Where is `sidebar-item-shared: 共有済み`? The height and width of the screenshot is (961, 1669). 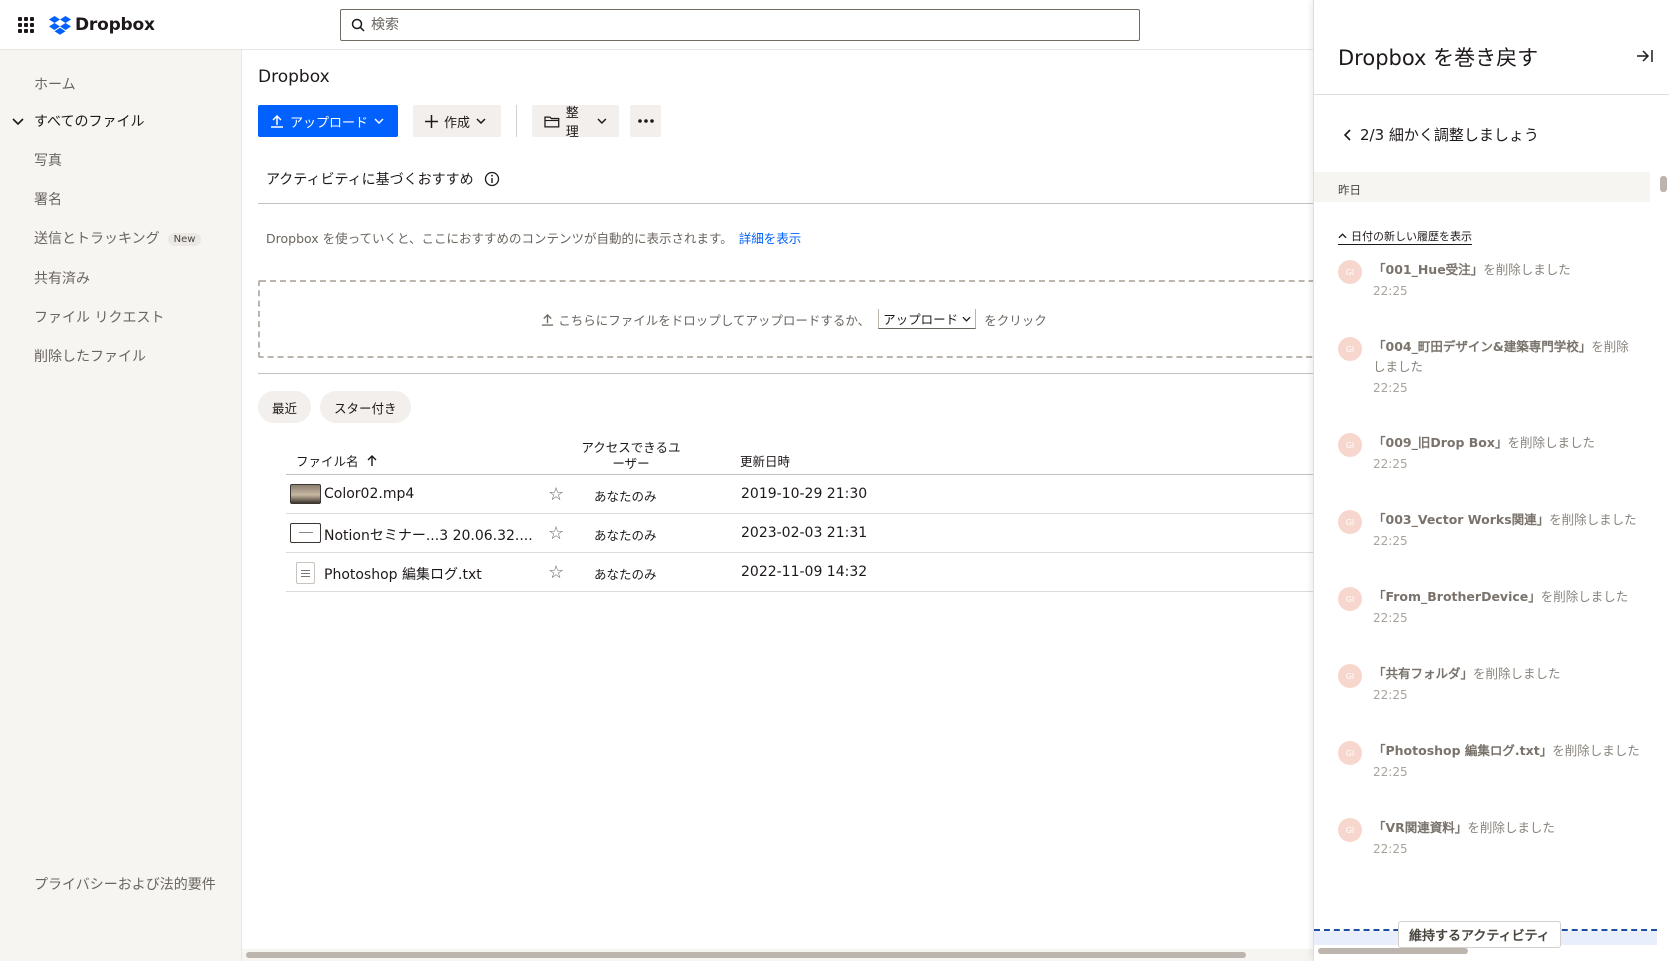
sidebar-item-shared: 共有済み is located at coordinates (62, 278).